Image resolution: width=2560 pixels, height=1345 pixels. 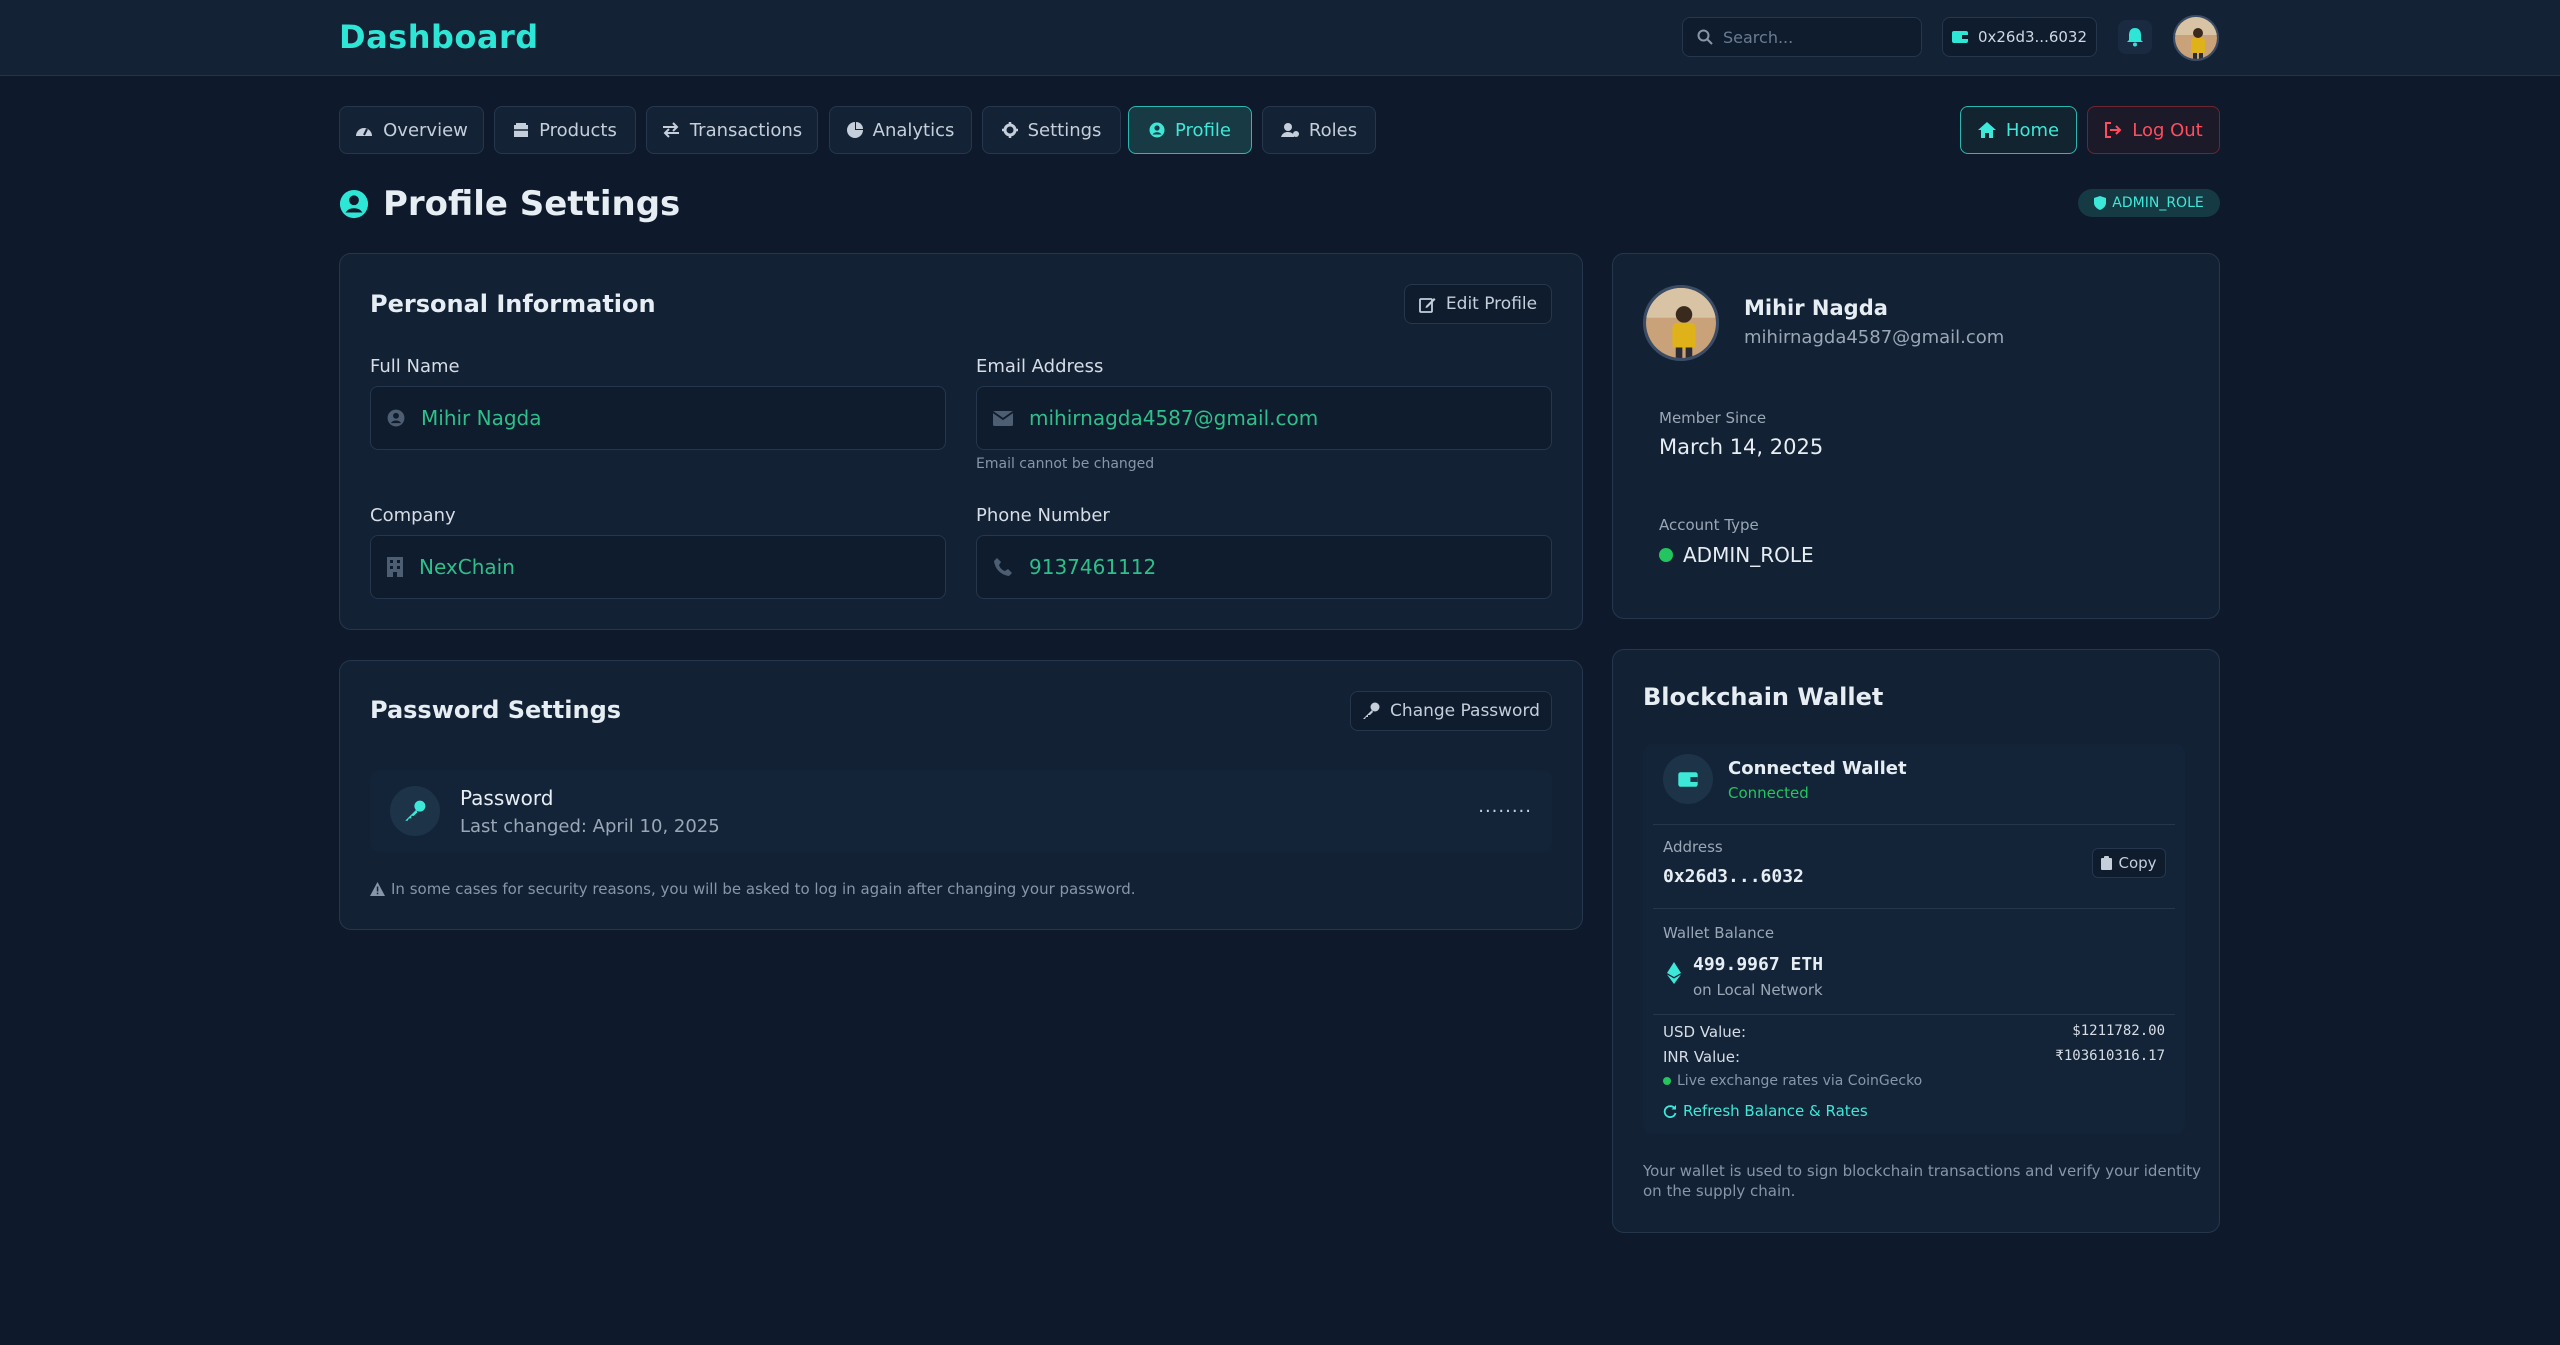 What do you see at coordinates (1702, 1057) in the screenshot?
I see `inr-label: INR Value:` at bounding box center [1702, 1057].